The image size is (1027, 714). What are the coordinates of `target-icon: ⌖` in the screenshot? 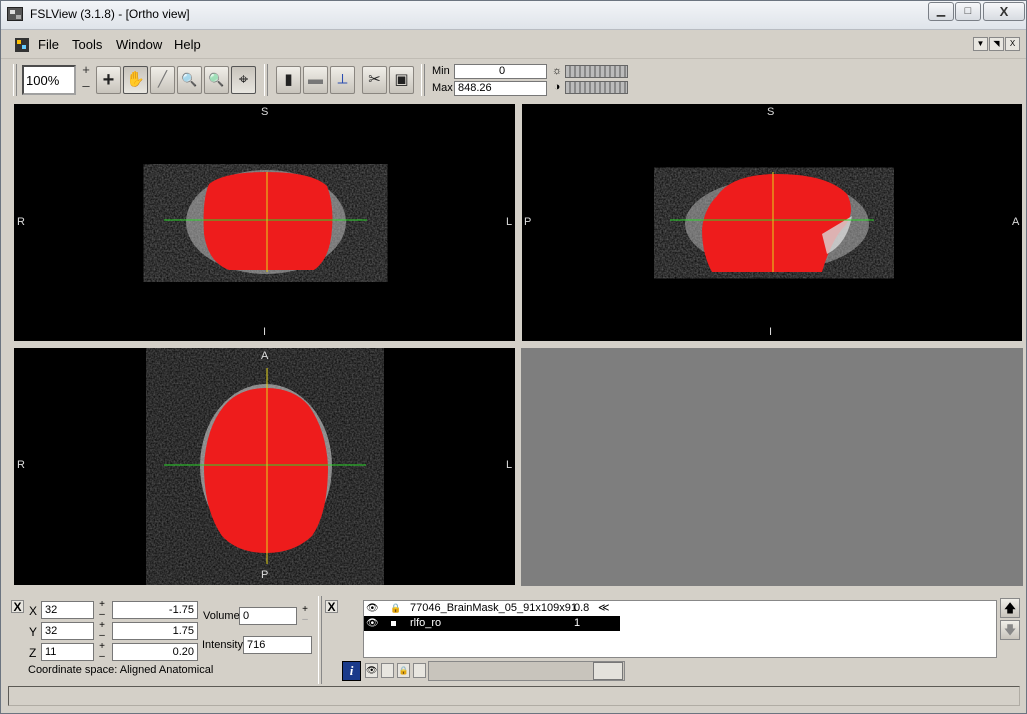 It's located at (243, 79).